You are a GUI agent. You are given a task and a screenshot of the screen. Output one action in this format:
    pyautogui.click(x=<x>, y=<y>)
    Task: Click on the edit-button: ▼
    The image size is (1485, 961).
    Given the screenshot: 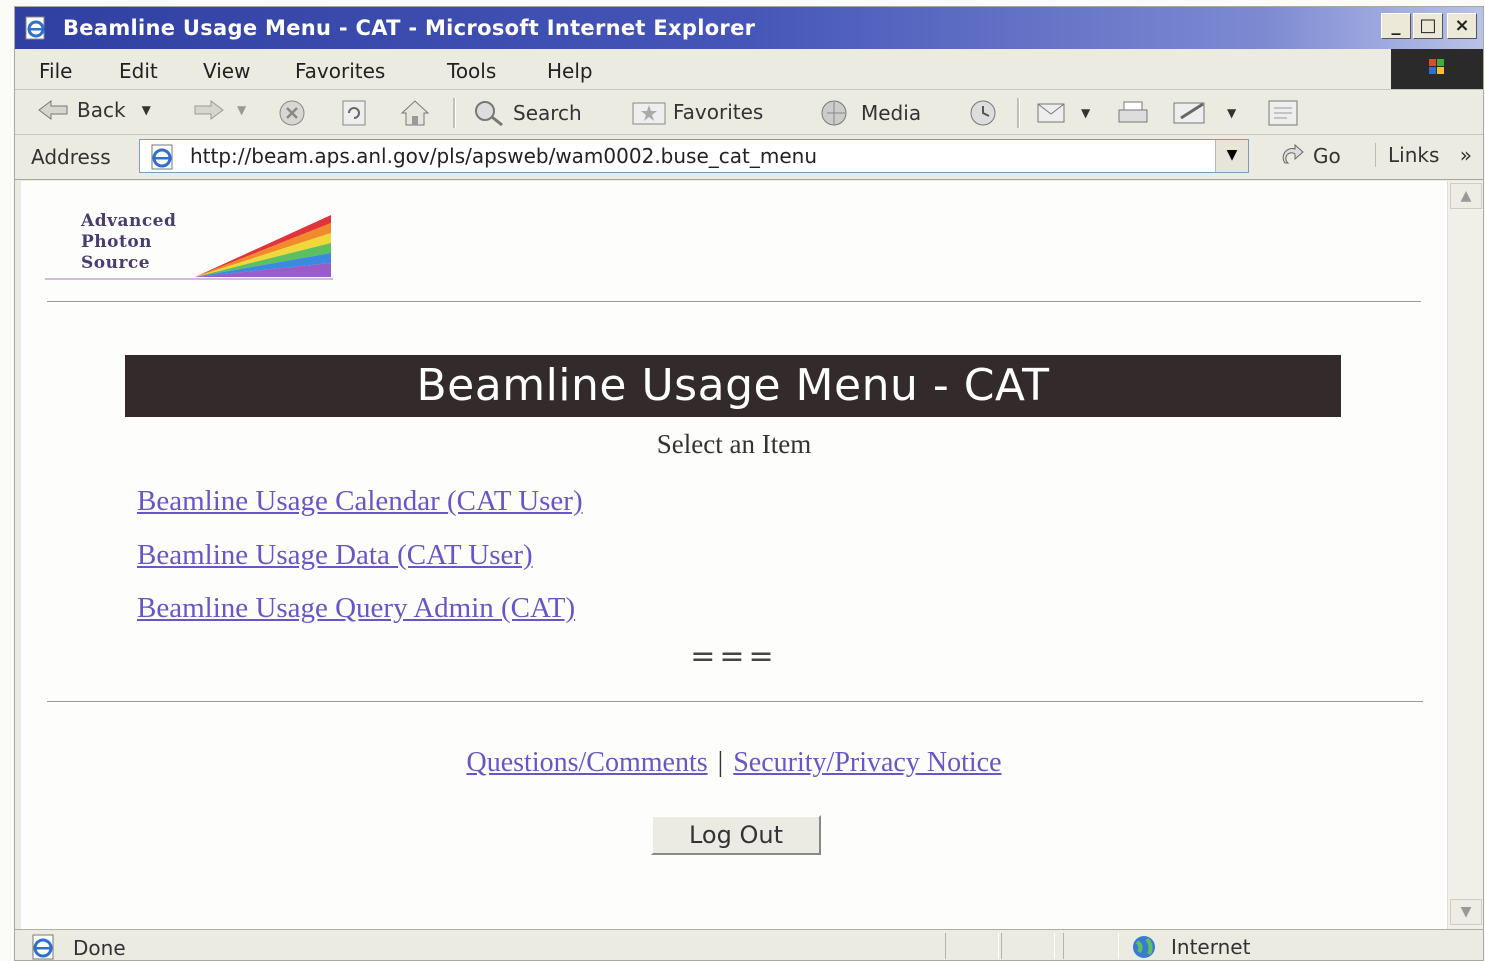 What is the action you would take?
    pyautogui.click(x=1203, y=113)
    